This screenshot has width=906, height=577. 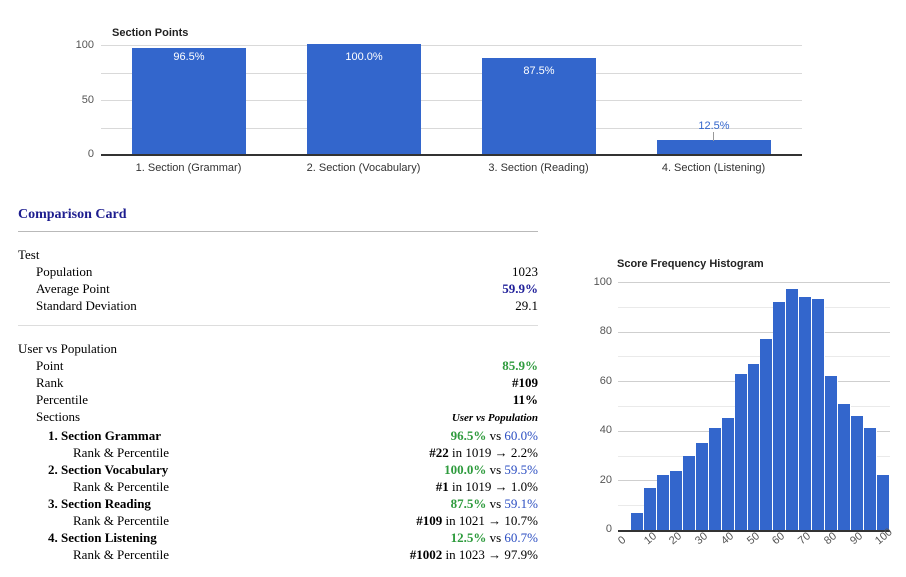 I want to click on section-rank-2: #1, so click(x=442, y=486).